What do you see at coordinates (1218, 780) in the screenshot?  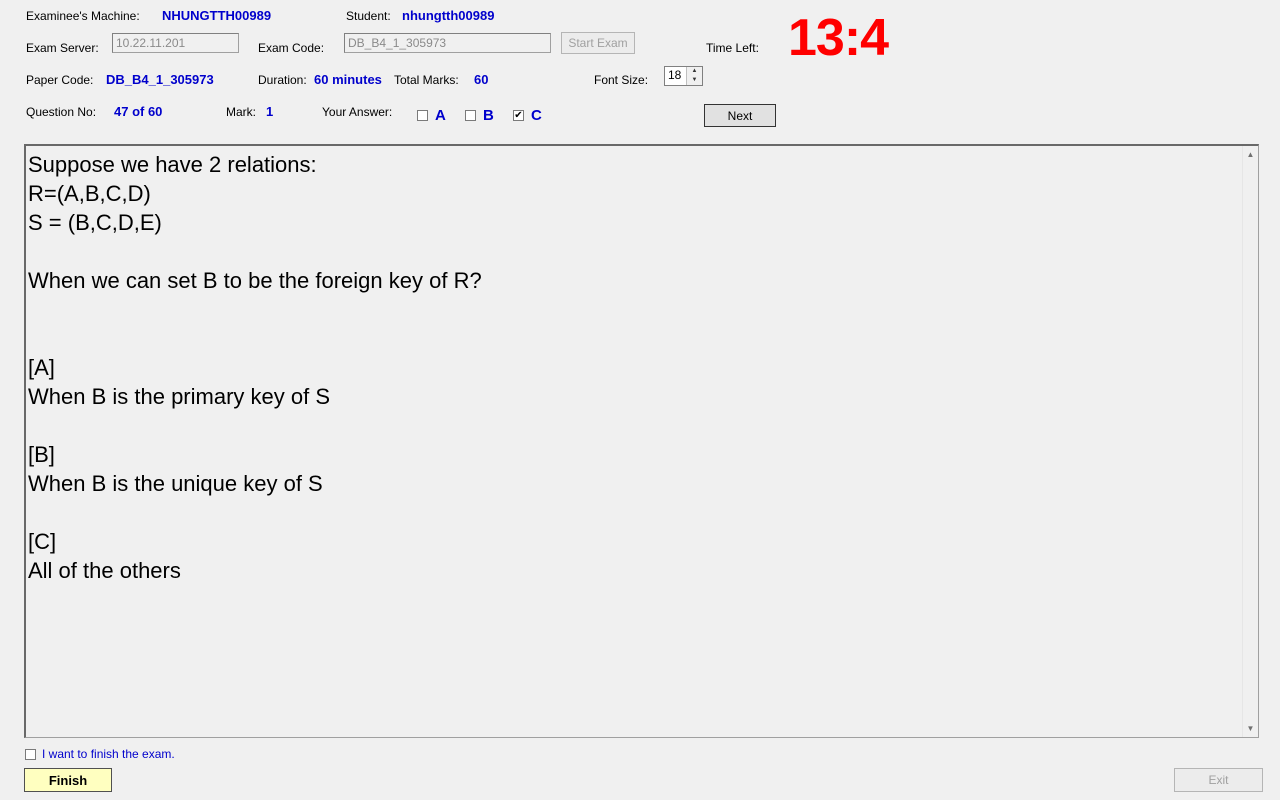 I see `exit-button: Exit` at bounding box center [1218, 780].